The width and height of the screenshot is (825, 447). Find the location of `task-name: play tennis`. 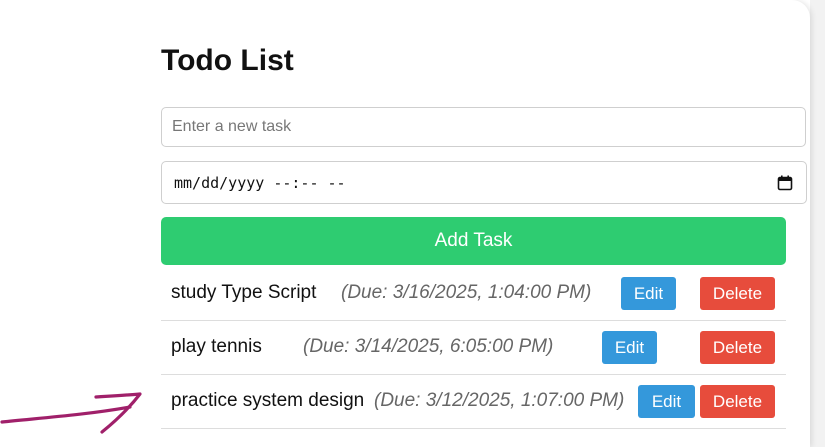

task-name: play tennis is located at coordinates (216, 346).